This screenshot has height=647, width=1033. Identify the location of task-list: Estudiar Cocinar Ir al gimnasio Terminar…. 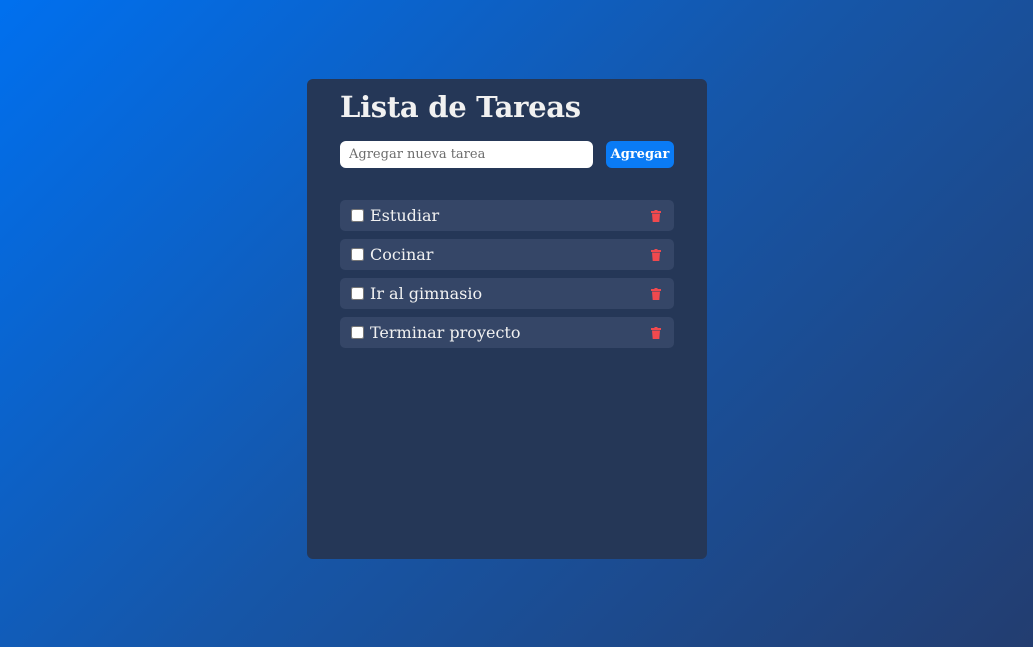
(507, 278).